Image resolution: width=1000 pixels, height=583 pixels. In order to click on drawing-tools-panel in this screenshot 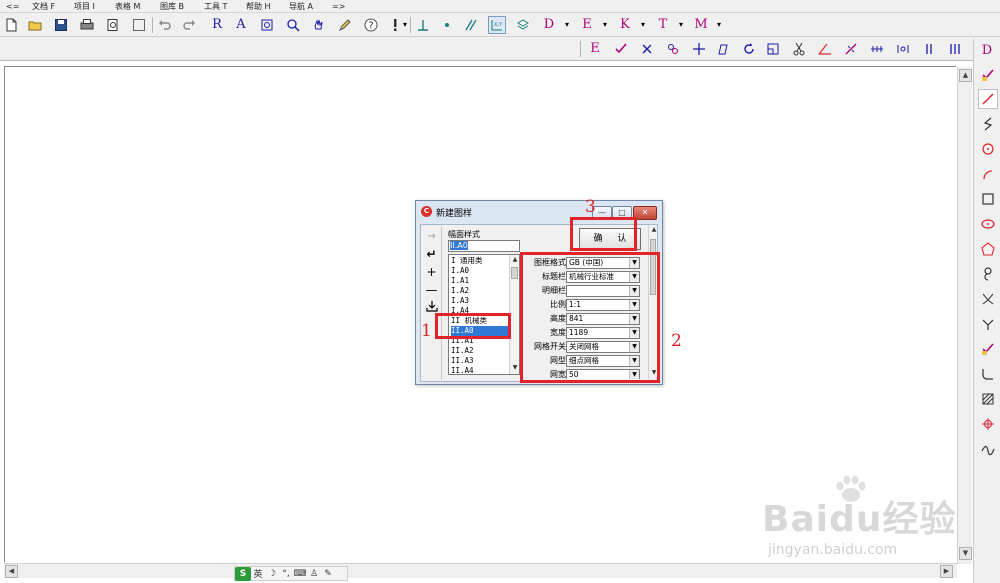, I will do `click(986, 322)`.